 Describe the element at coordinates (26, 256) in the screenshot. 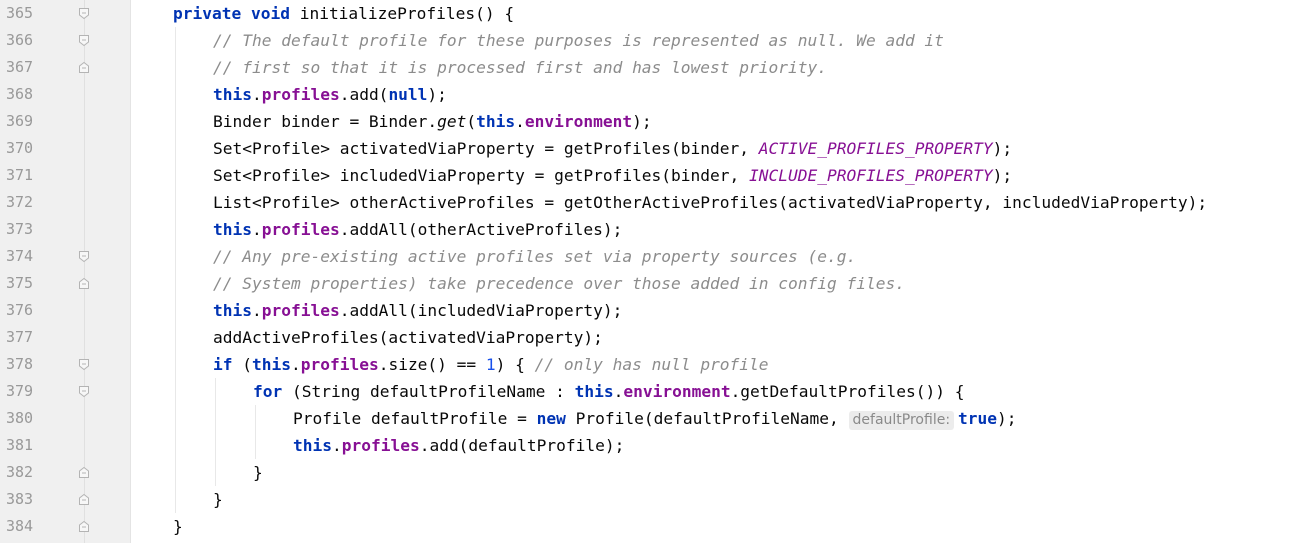

I see `line-number: 374` at that location.